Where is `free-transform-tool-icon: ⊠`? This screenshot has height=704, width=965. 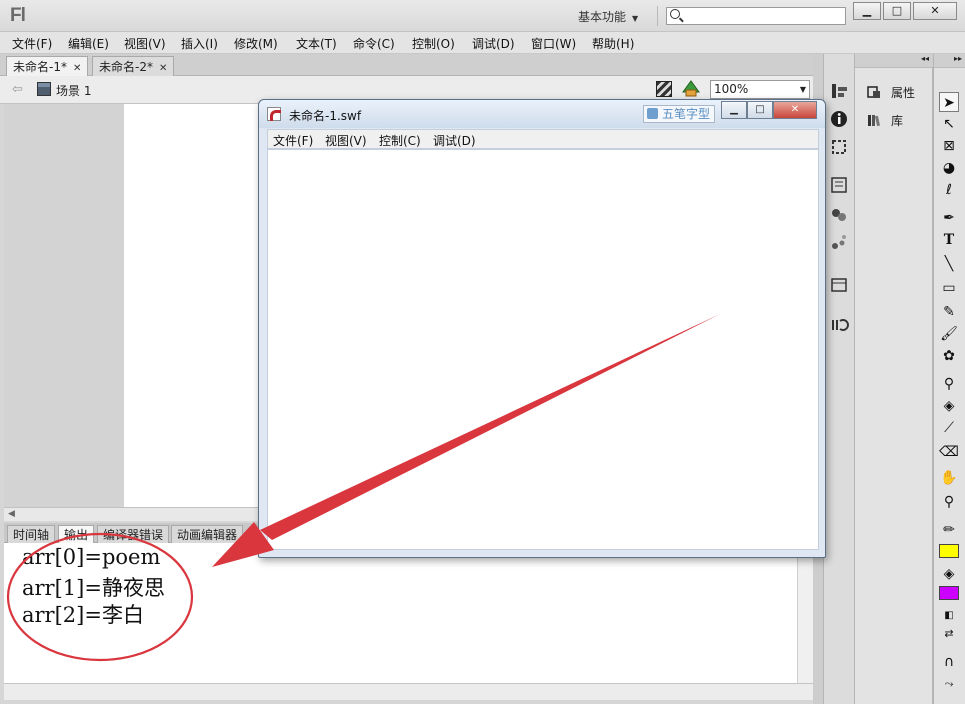
free-transform-tool-icon: ⊠ is located at coordinates (949, 146).